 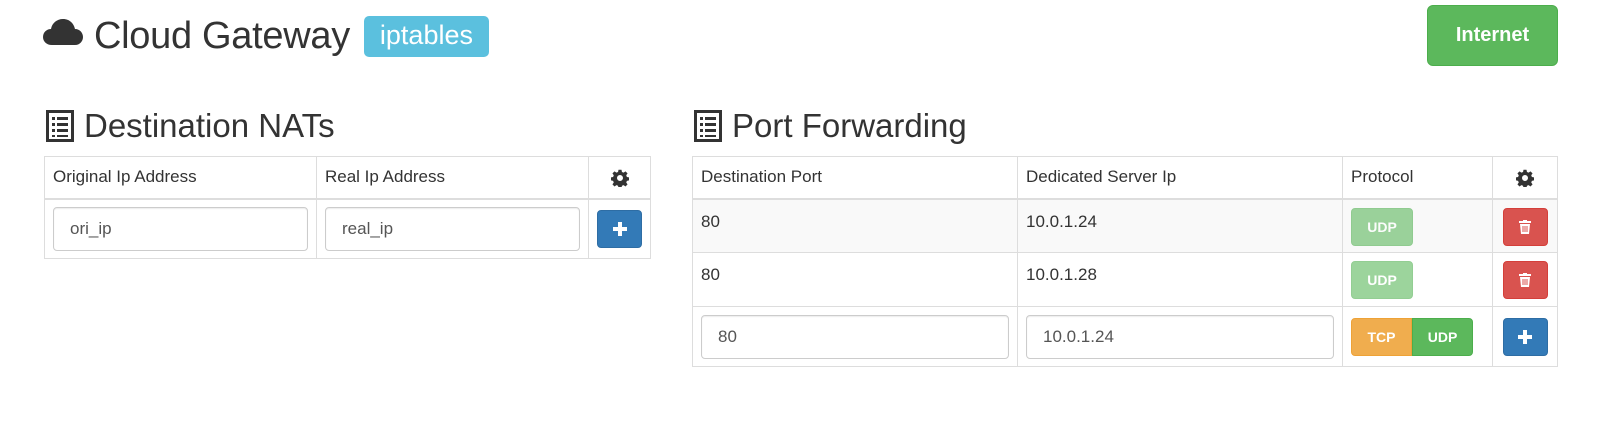 What do you see at coordinates (1180, 178) in the screenshot?
I see `column-header-server-ip: Dedicated Server Ip` at bounding box center [1180, 178].